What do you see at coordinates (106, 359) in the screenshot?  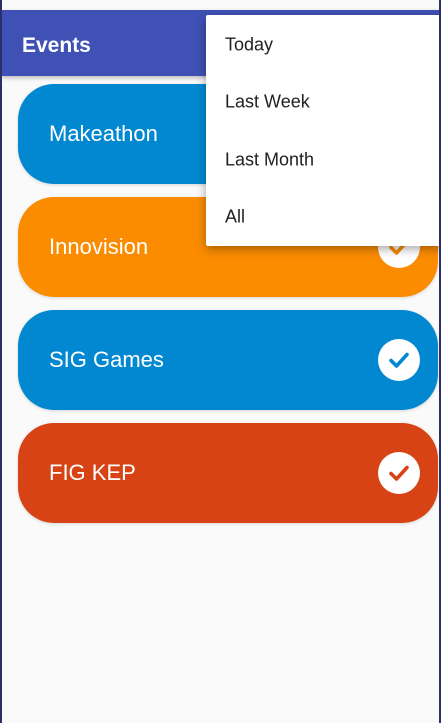 I see `event-label: SIG Games` at bounding box center [106, 359].